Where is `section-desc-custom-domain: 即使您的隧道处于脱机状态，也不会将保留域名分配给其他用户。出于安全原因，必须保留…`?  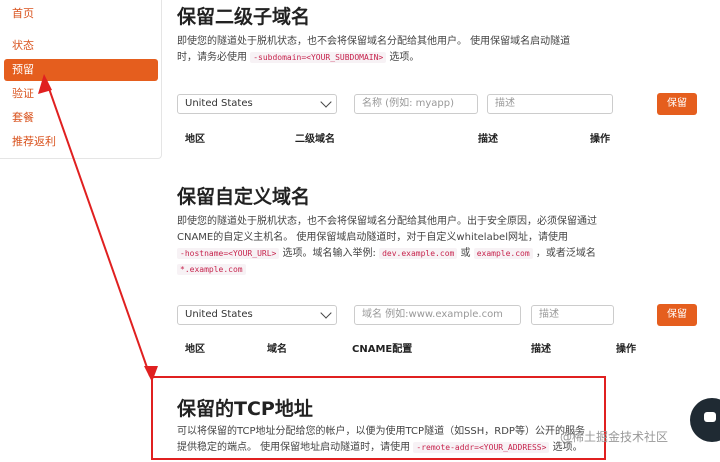
section-desc-custom-domain: 即使您的隧道处于脱机状态，也不会将保留域名分配给其他用户。出于安全原因，必须保留… is located at coordinates (407, 246).